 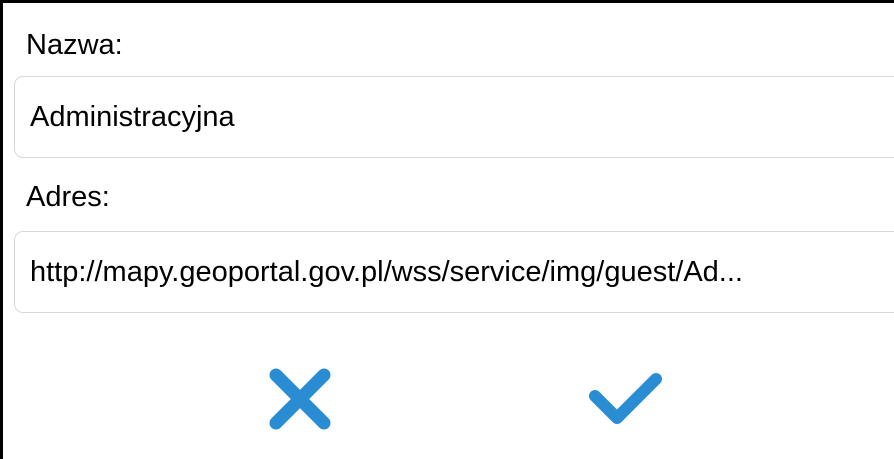 I want to click on name-label: Nazwa:, so click(x=74, y=45).